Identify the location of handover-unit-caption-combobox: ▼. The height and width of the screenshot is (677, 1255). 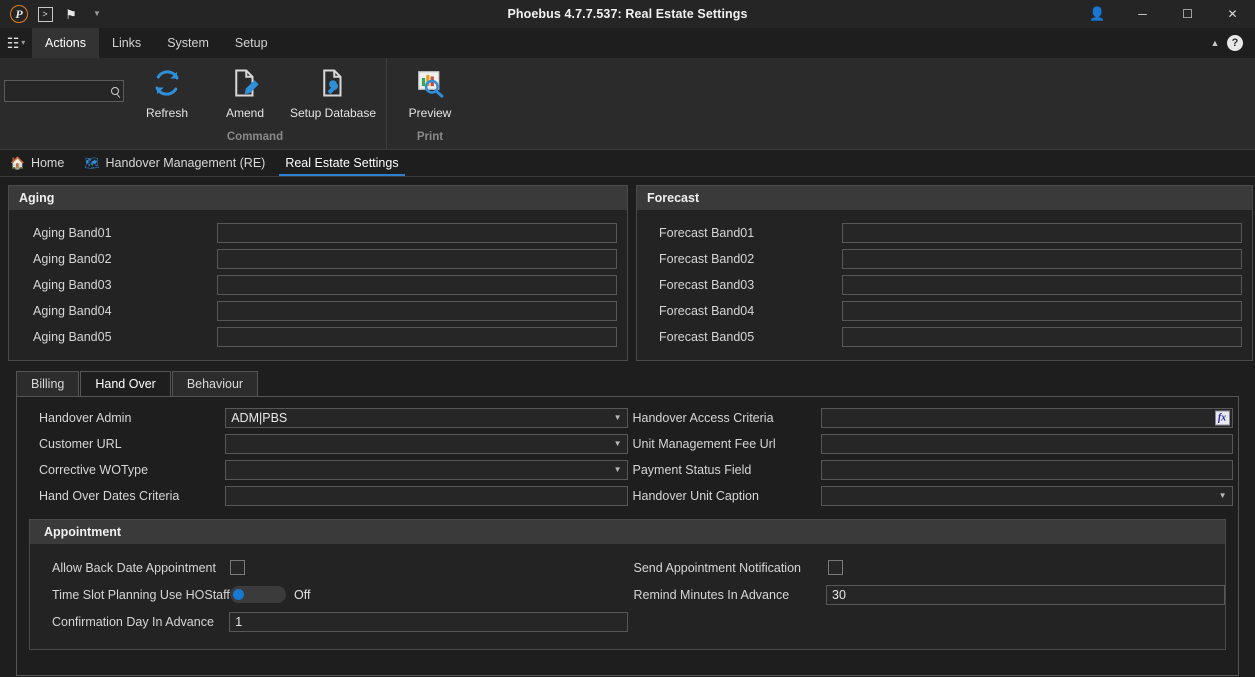
(1026, 496).